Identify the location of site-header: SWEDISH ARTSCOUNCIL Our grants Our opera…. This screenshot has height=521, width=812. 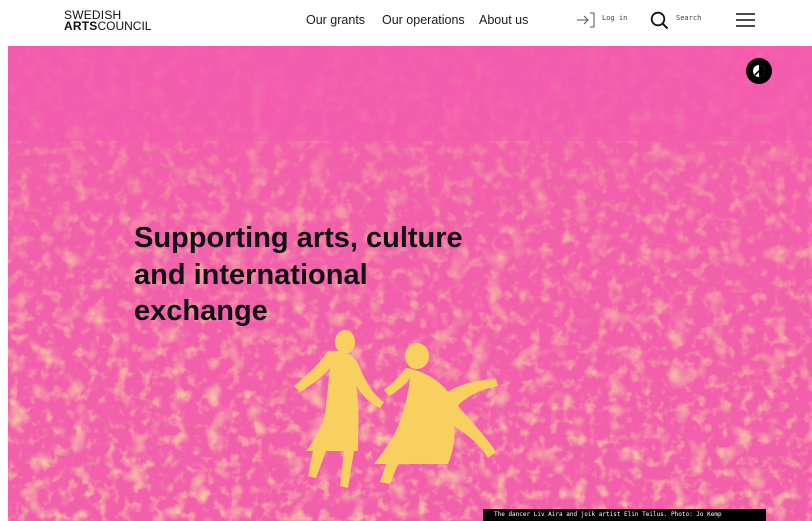
(406, 23).